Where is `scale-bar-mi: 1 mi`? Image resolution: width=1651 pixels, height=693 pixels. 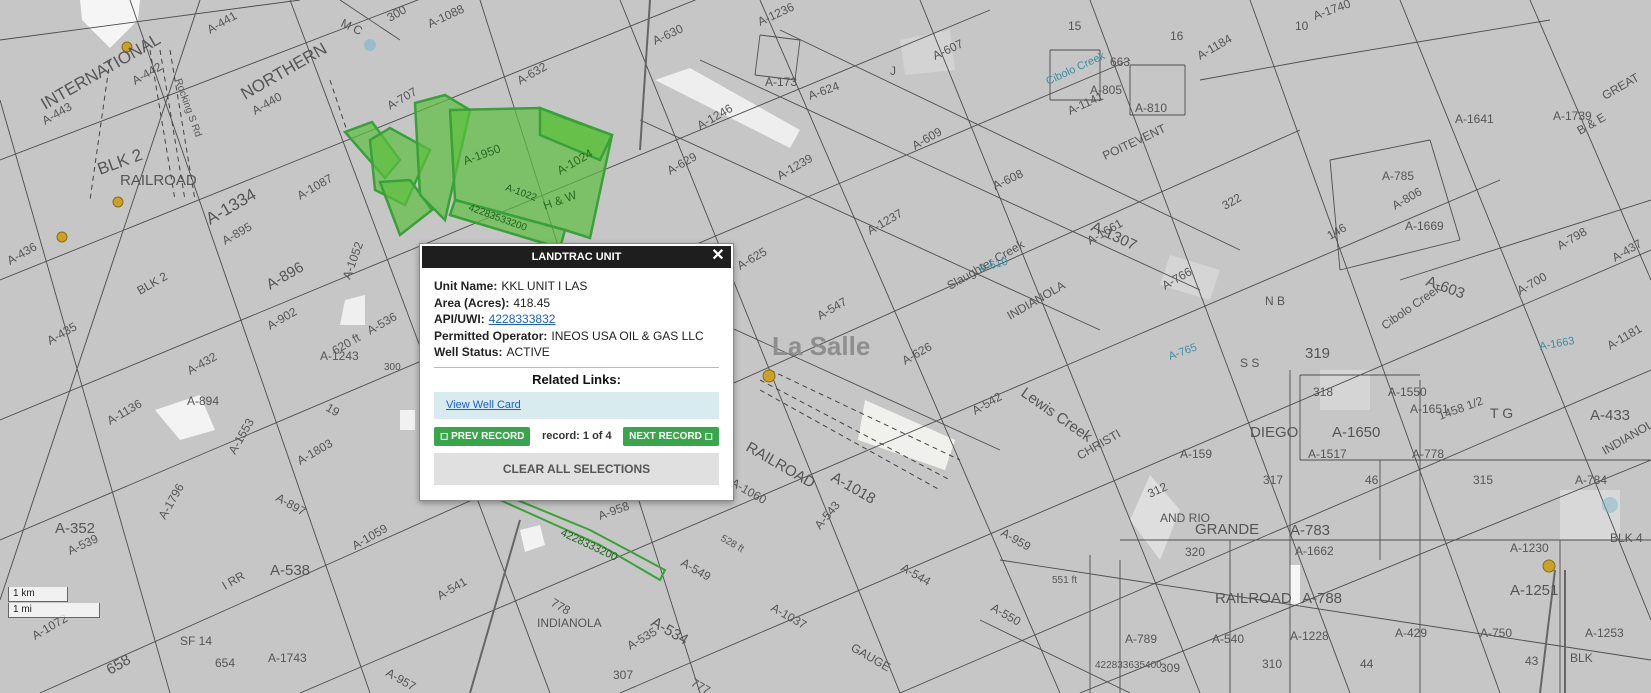 scale-bar-mi: 1 mi is located at coordinates (54, 610).